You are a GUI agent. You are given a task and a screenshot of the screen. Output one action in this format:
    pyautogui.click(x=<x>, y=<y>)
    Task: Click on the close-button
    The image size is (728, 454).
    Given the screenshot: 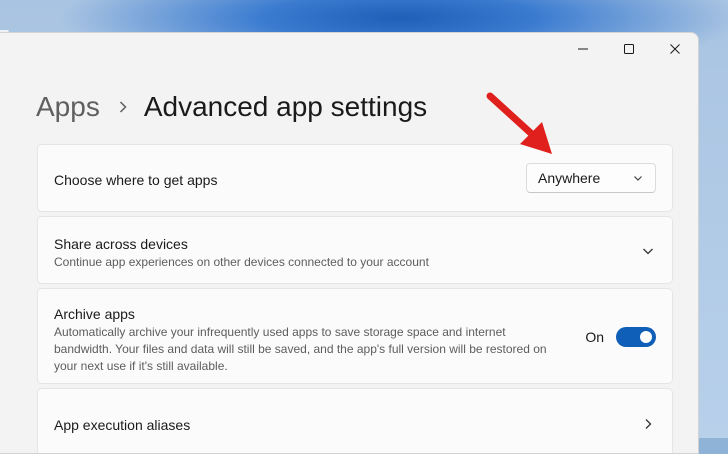 What is the action you would take?
    pyautogui.click(x=675, y=49)
    